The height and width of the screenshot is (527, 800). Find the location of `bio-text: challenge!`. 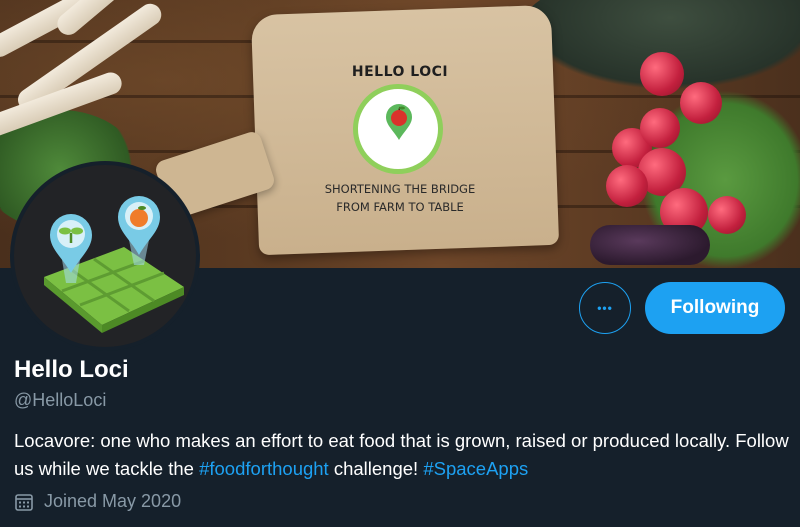

bio-text: challenge! is located at coordinates (376, 468).